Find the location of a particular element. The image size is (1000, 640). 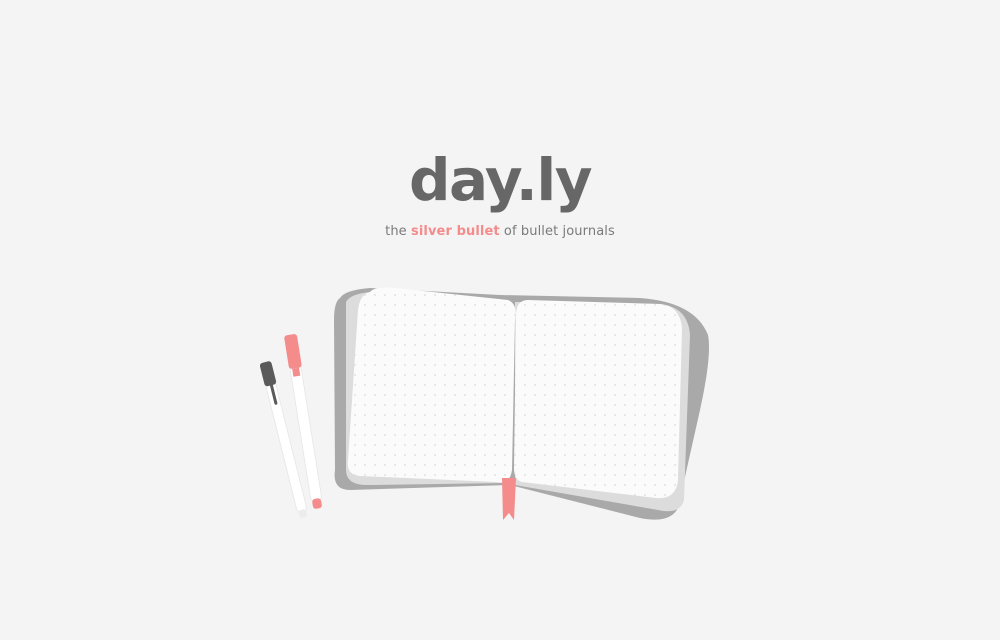

tagline: the silver bullet of bullet journals is located at coordinates (500, 231).